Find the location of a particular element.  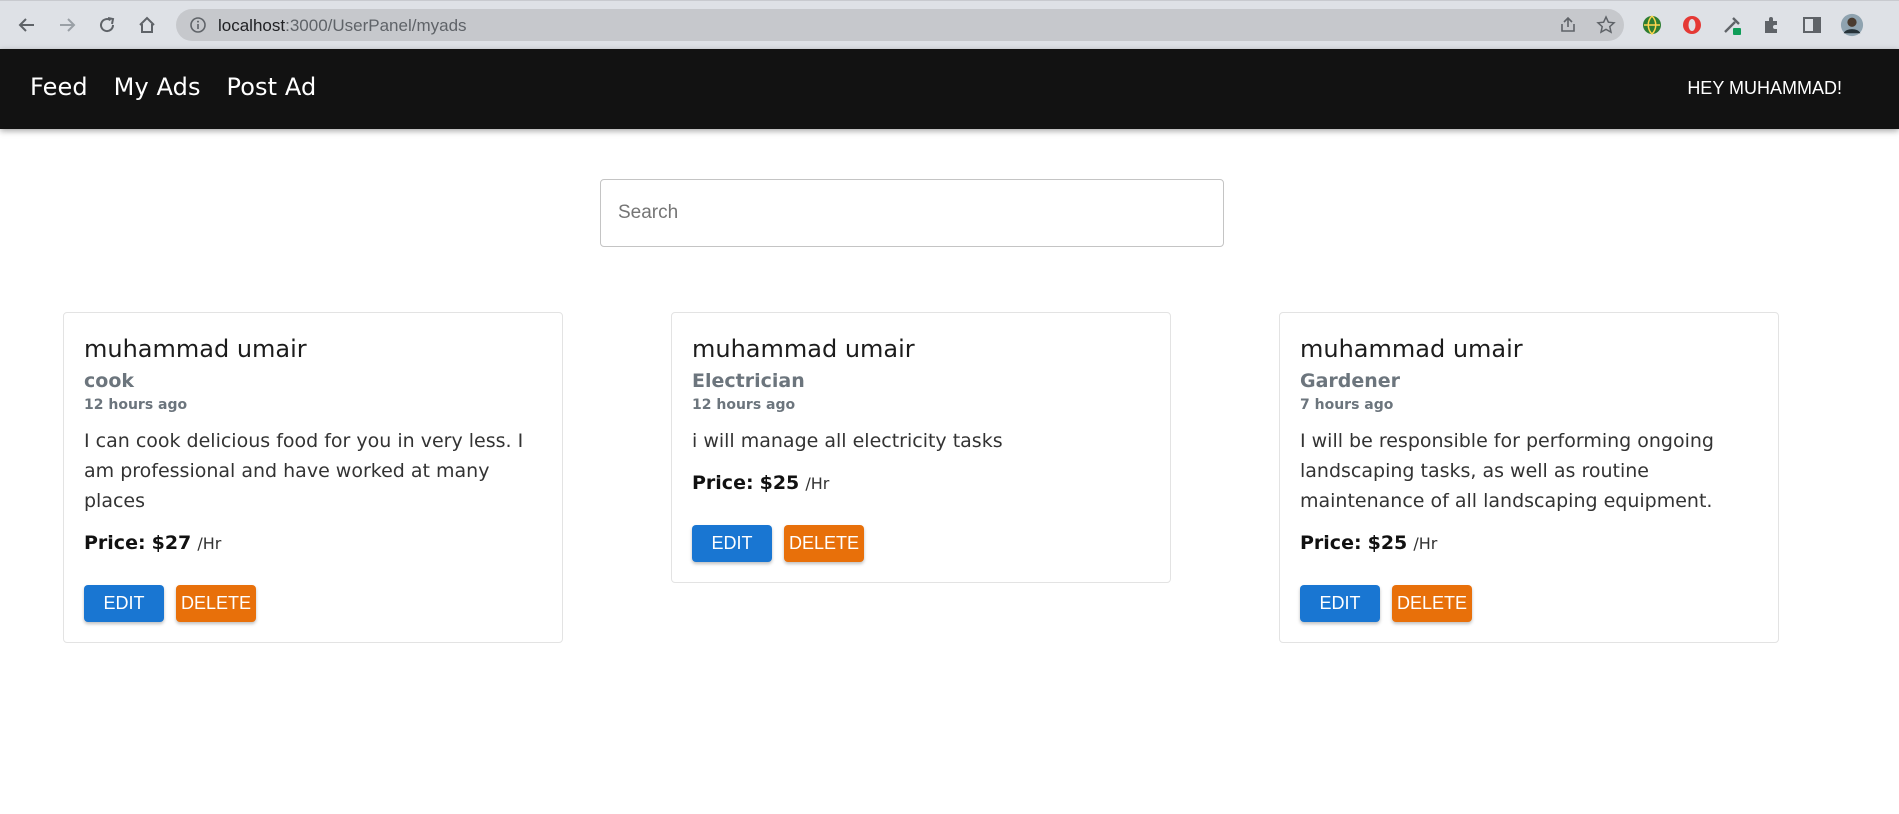

search-input is located at coordinates (912, 213).